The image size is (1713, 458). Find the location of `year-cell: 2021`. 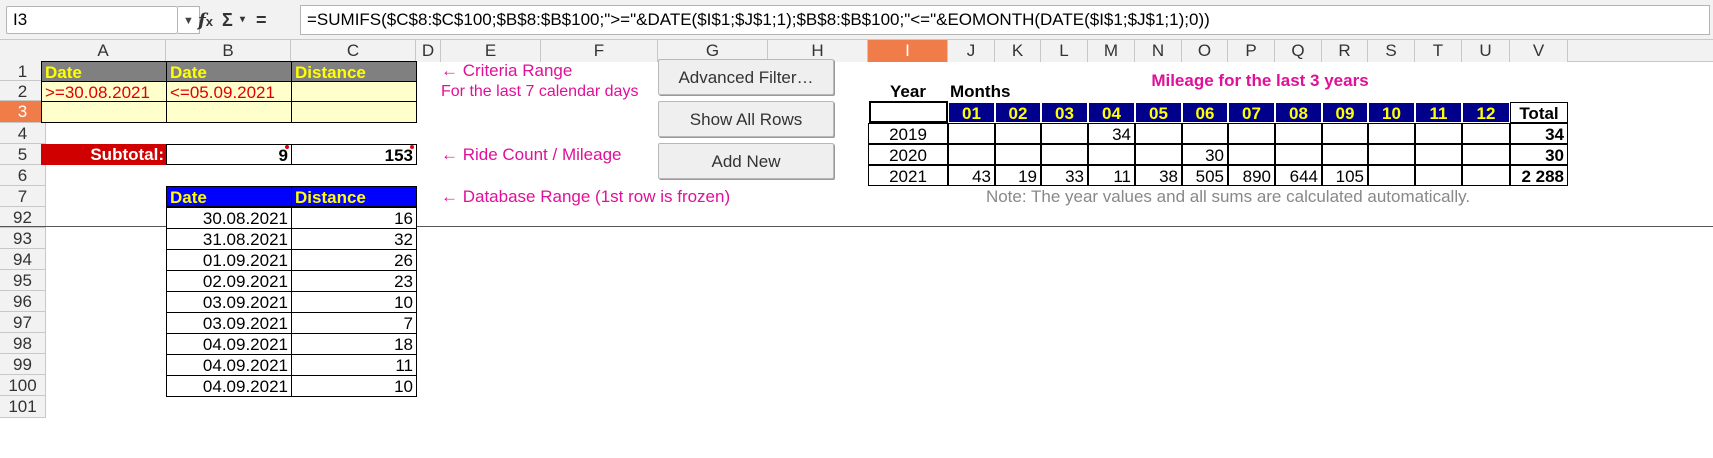

year-cell: 2021 is located at coordinates (908, 175).